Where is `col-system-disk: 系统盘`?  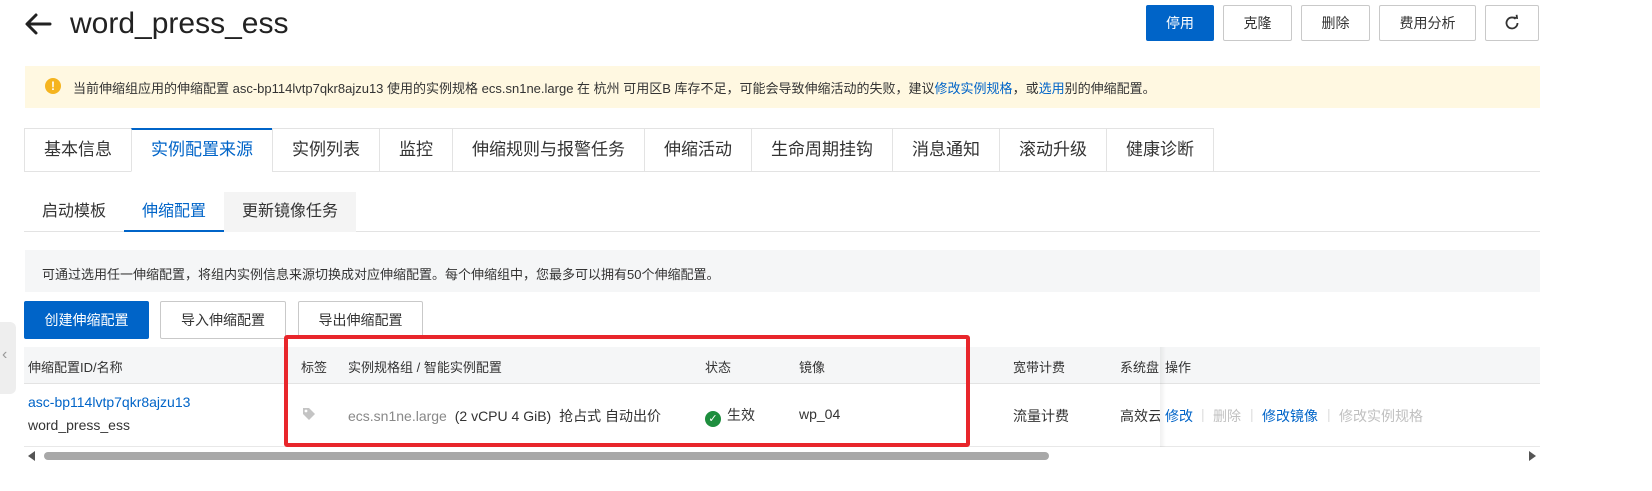 col-system-disk: 系统盘 is located at coordinates (1140, 367).